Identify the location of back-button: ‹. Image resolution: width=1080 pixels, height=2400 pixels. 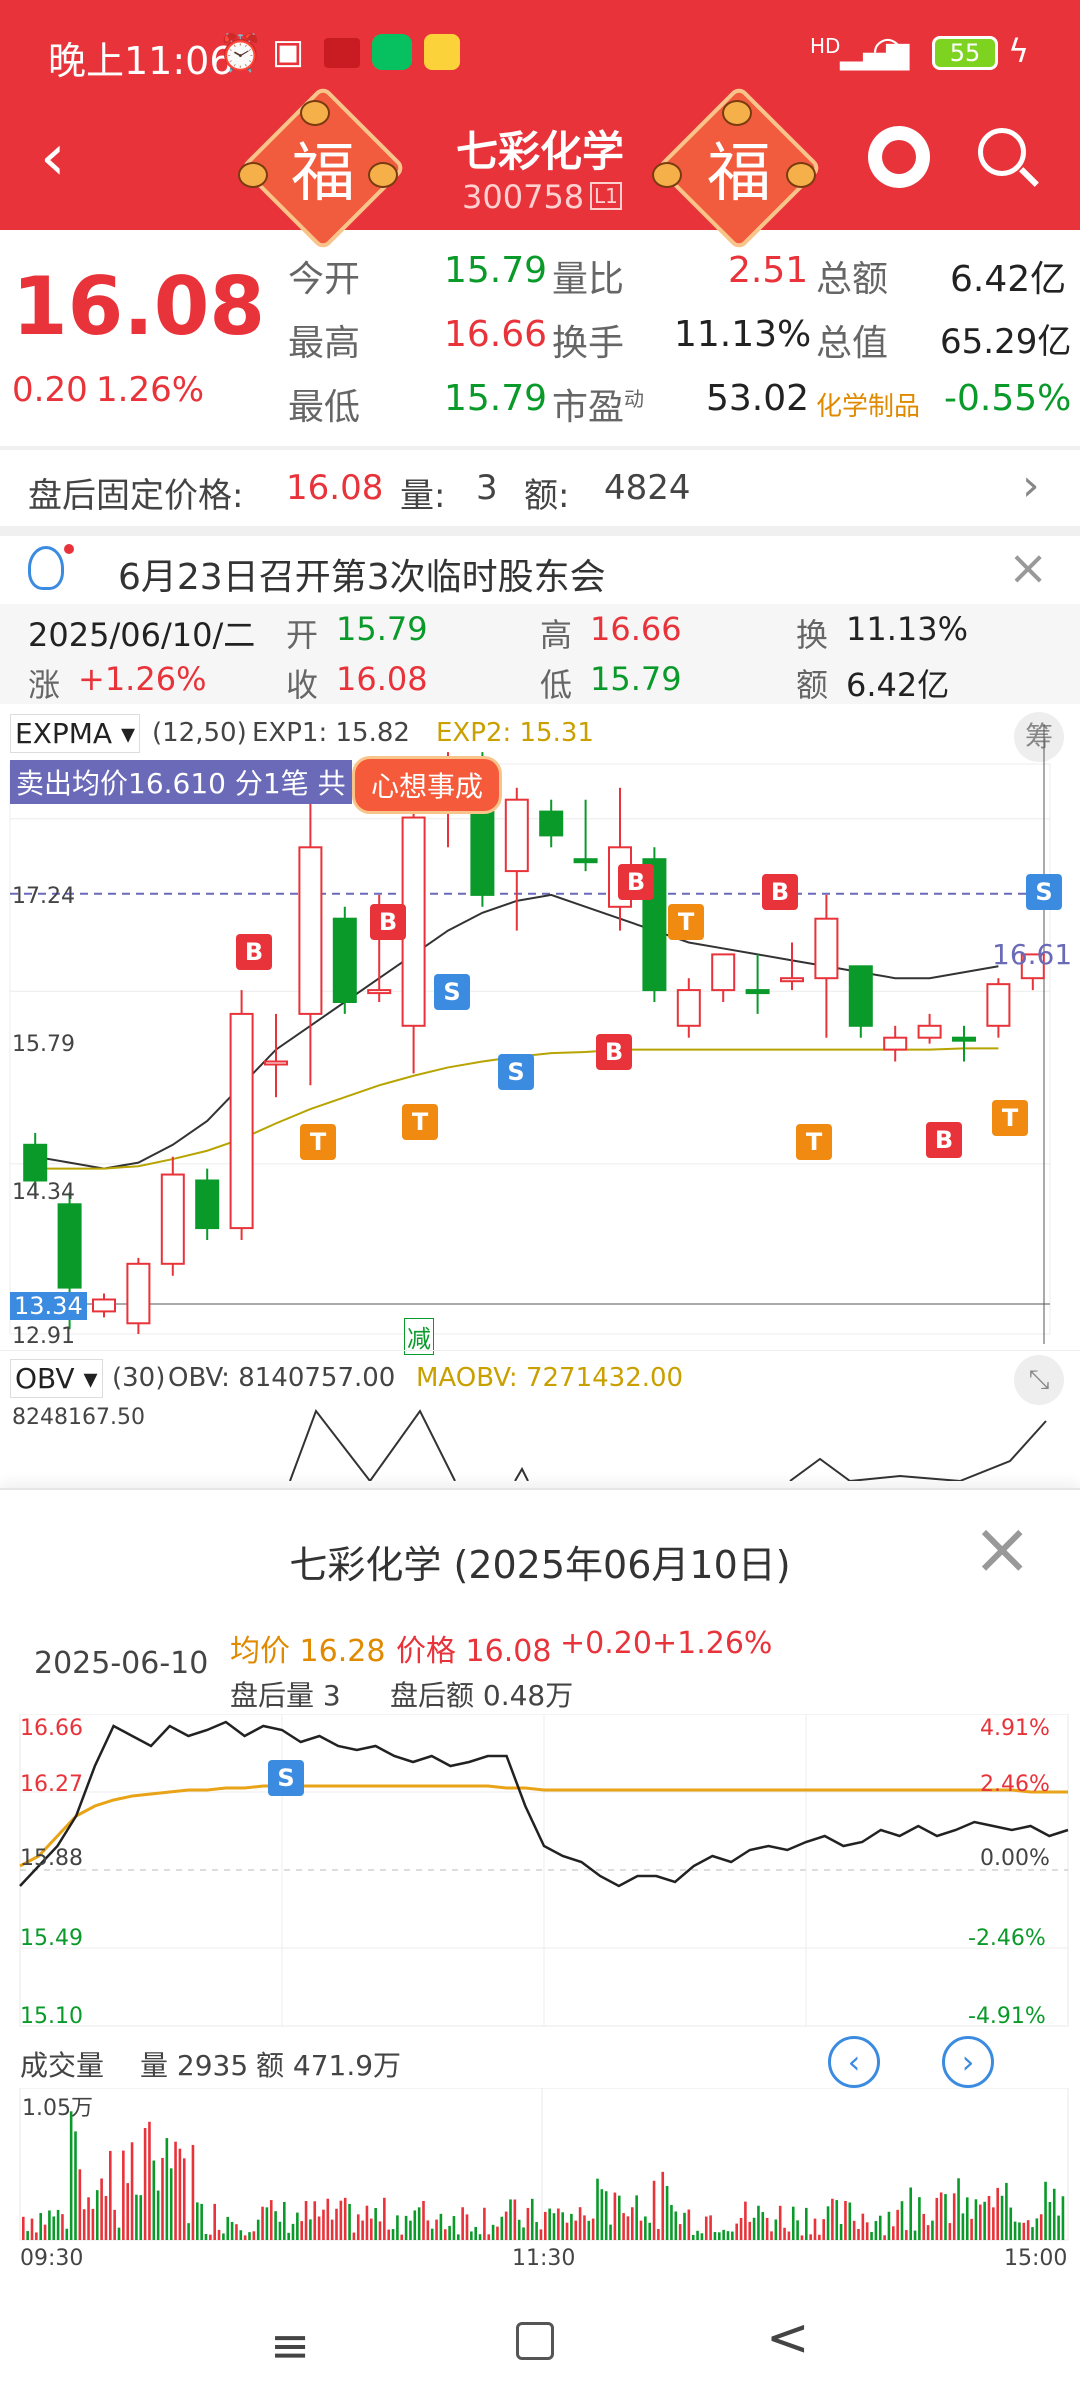
(53, 158).